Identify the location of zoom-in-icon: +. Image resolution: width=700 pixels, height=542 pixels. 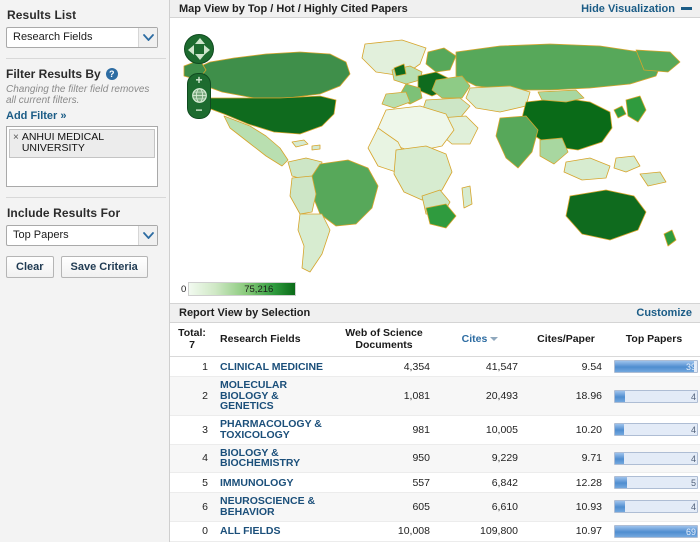
(198, 80).